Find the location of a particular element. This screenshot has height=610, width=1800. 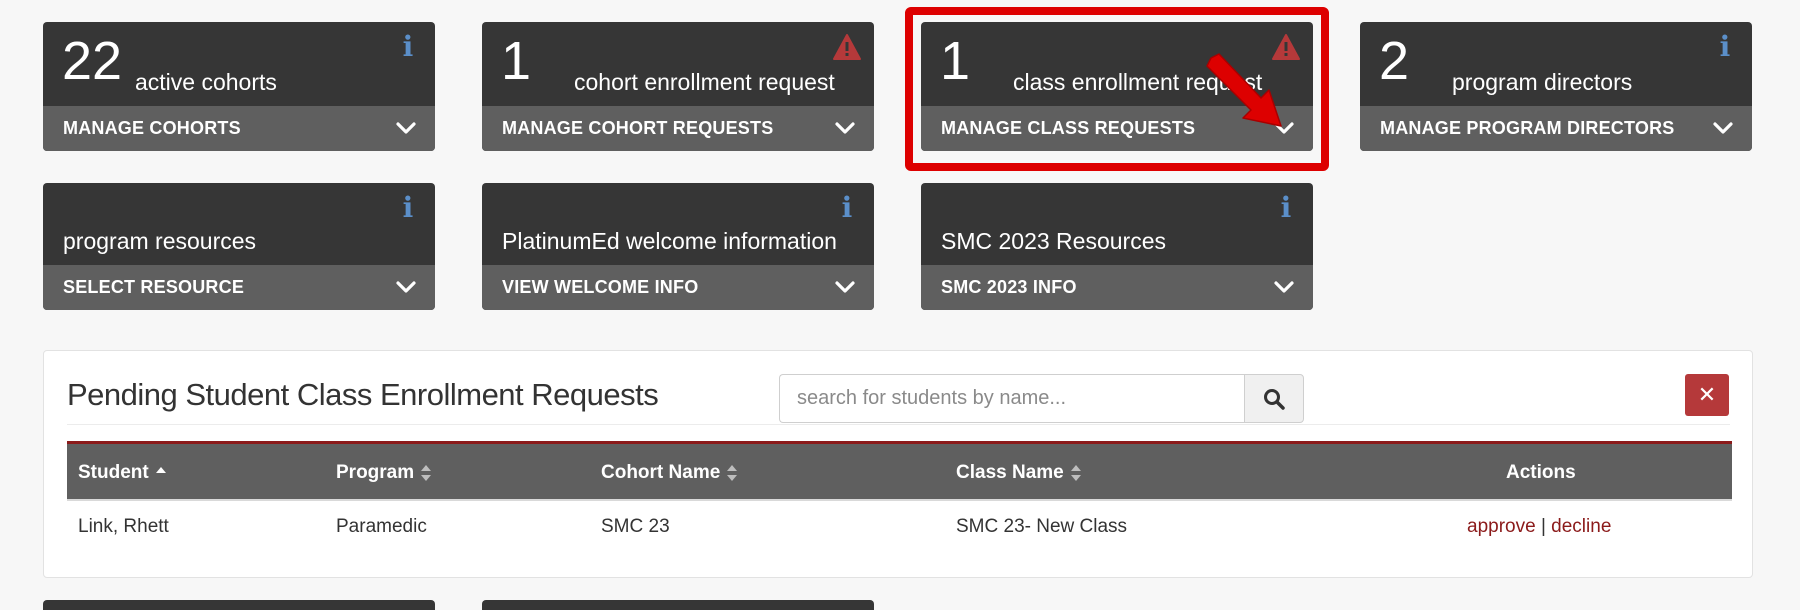

pointer-arrow-icon is located at coordinates (1244, 90).